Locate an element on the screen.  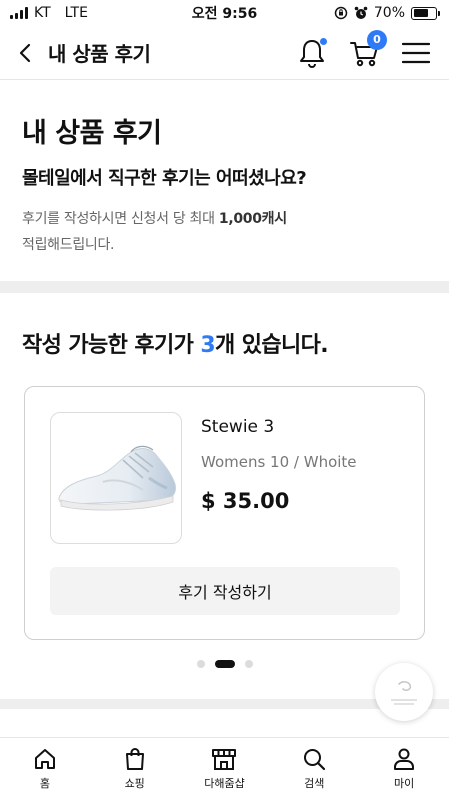
product-price: $ 35.00 is located at coordinates (245, 501).